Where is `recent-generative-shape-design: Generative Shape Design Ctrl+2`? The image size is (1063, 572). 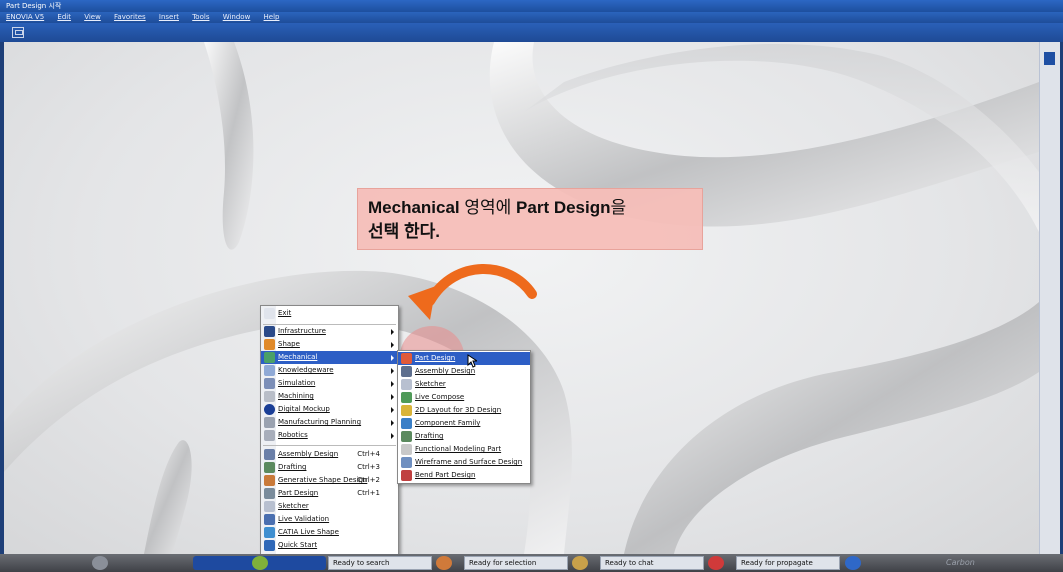 recent-generative-shape-design: Generative Shape Design Ctrl+2 is located at coordinates (329, 480).